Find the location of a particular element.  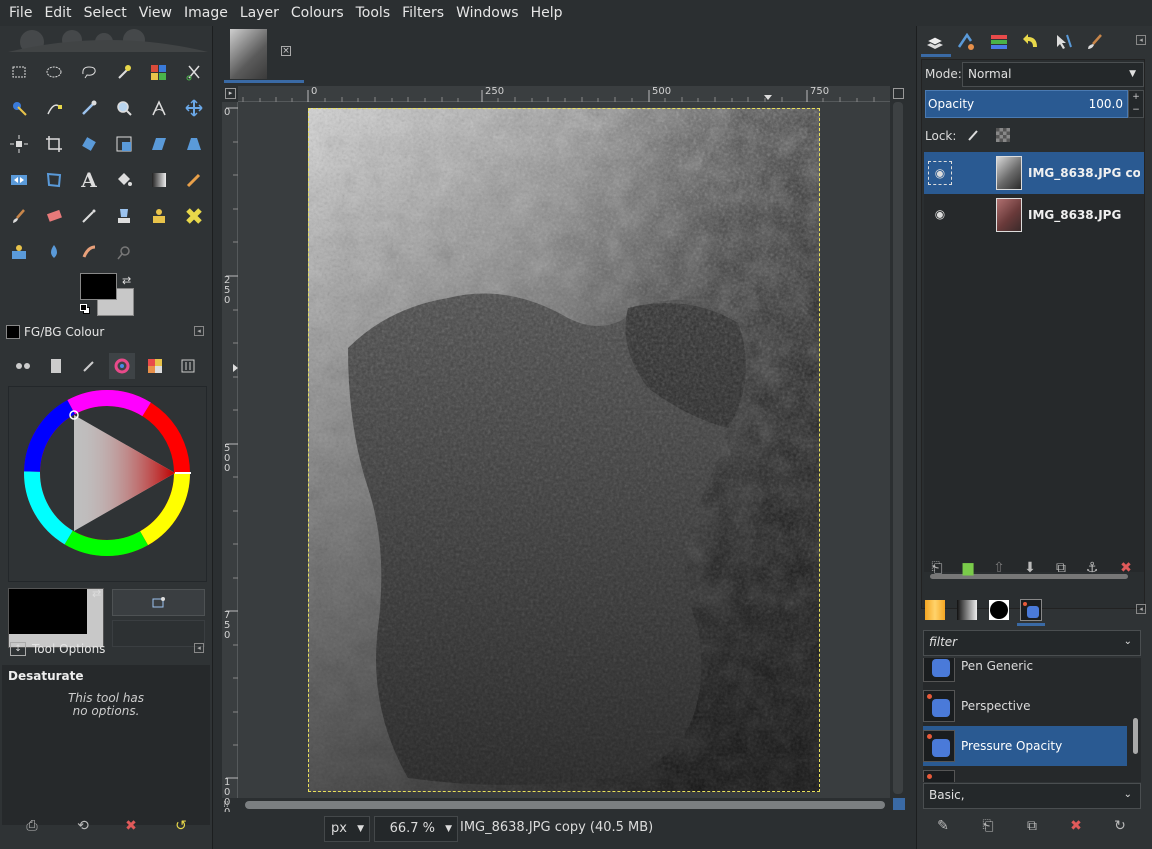

menu-select: Select is located at coordinates (105, 13).